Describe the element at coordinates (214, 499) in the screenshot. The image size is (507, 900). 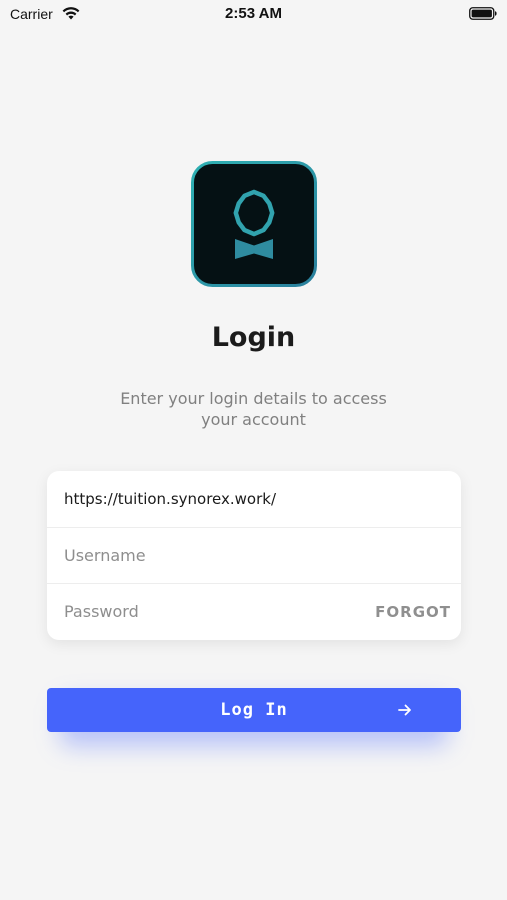
I see `server-url-field` at that location.